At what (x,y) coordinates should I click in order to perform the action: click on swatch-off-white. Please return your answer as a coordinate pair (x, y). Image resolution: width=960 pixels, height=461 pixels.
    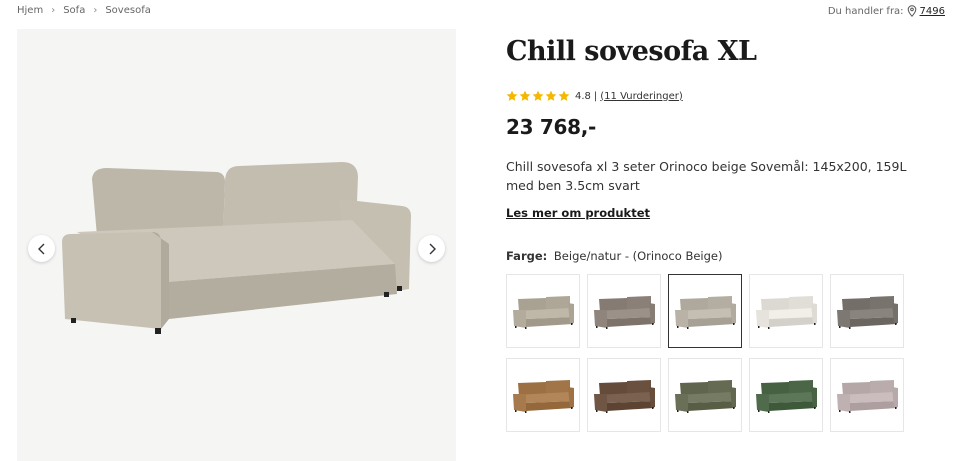
    Looking at the image, I should click on (786, 311).